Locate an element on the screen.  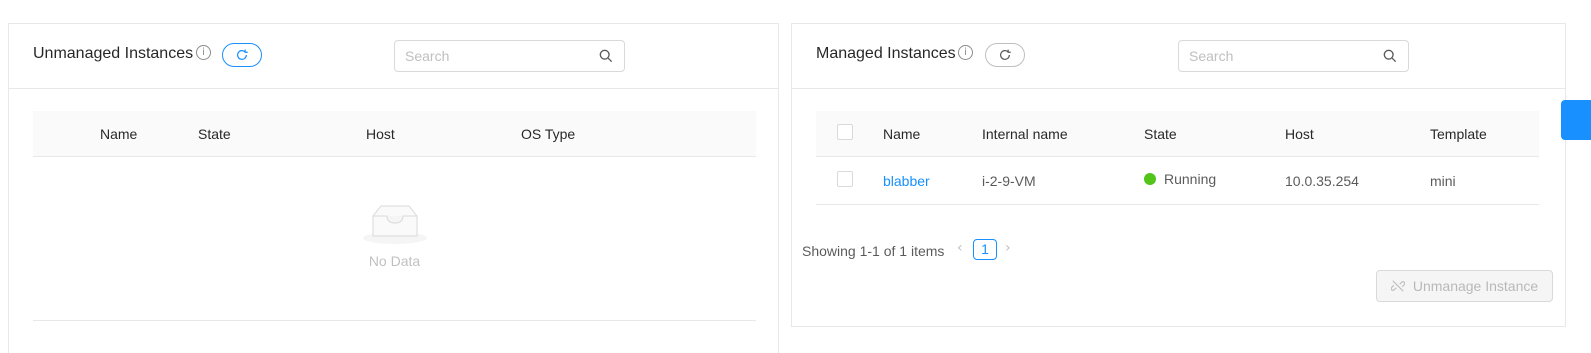
chevron-left-icon: ‹ is located at coordinates (960, 248).